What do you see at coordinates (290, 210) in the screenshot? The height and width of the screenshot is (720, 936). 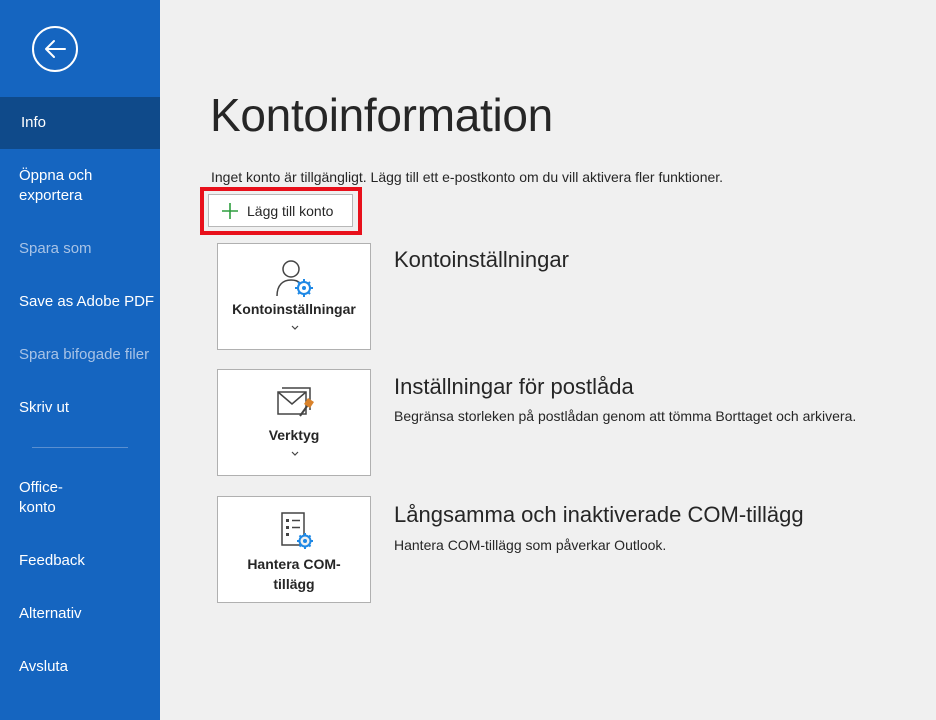 I see `add-account-label: Lägg till konto` at bounding box center [290, 210].